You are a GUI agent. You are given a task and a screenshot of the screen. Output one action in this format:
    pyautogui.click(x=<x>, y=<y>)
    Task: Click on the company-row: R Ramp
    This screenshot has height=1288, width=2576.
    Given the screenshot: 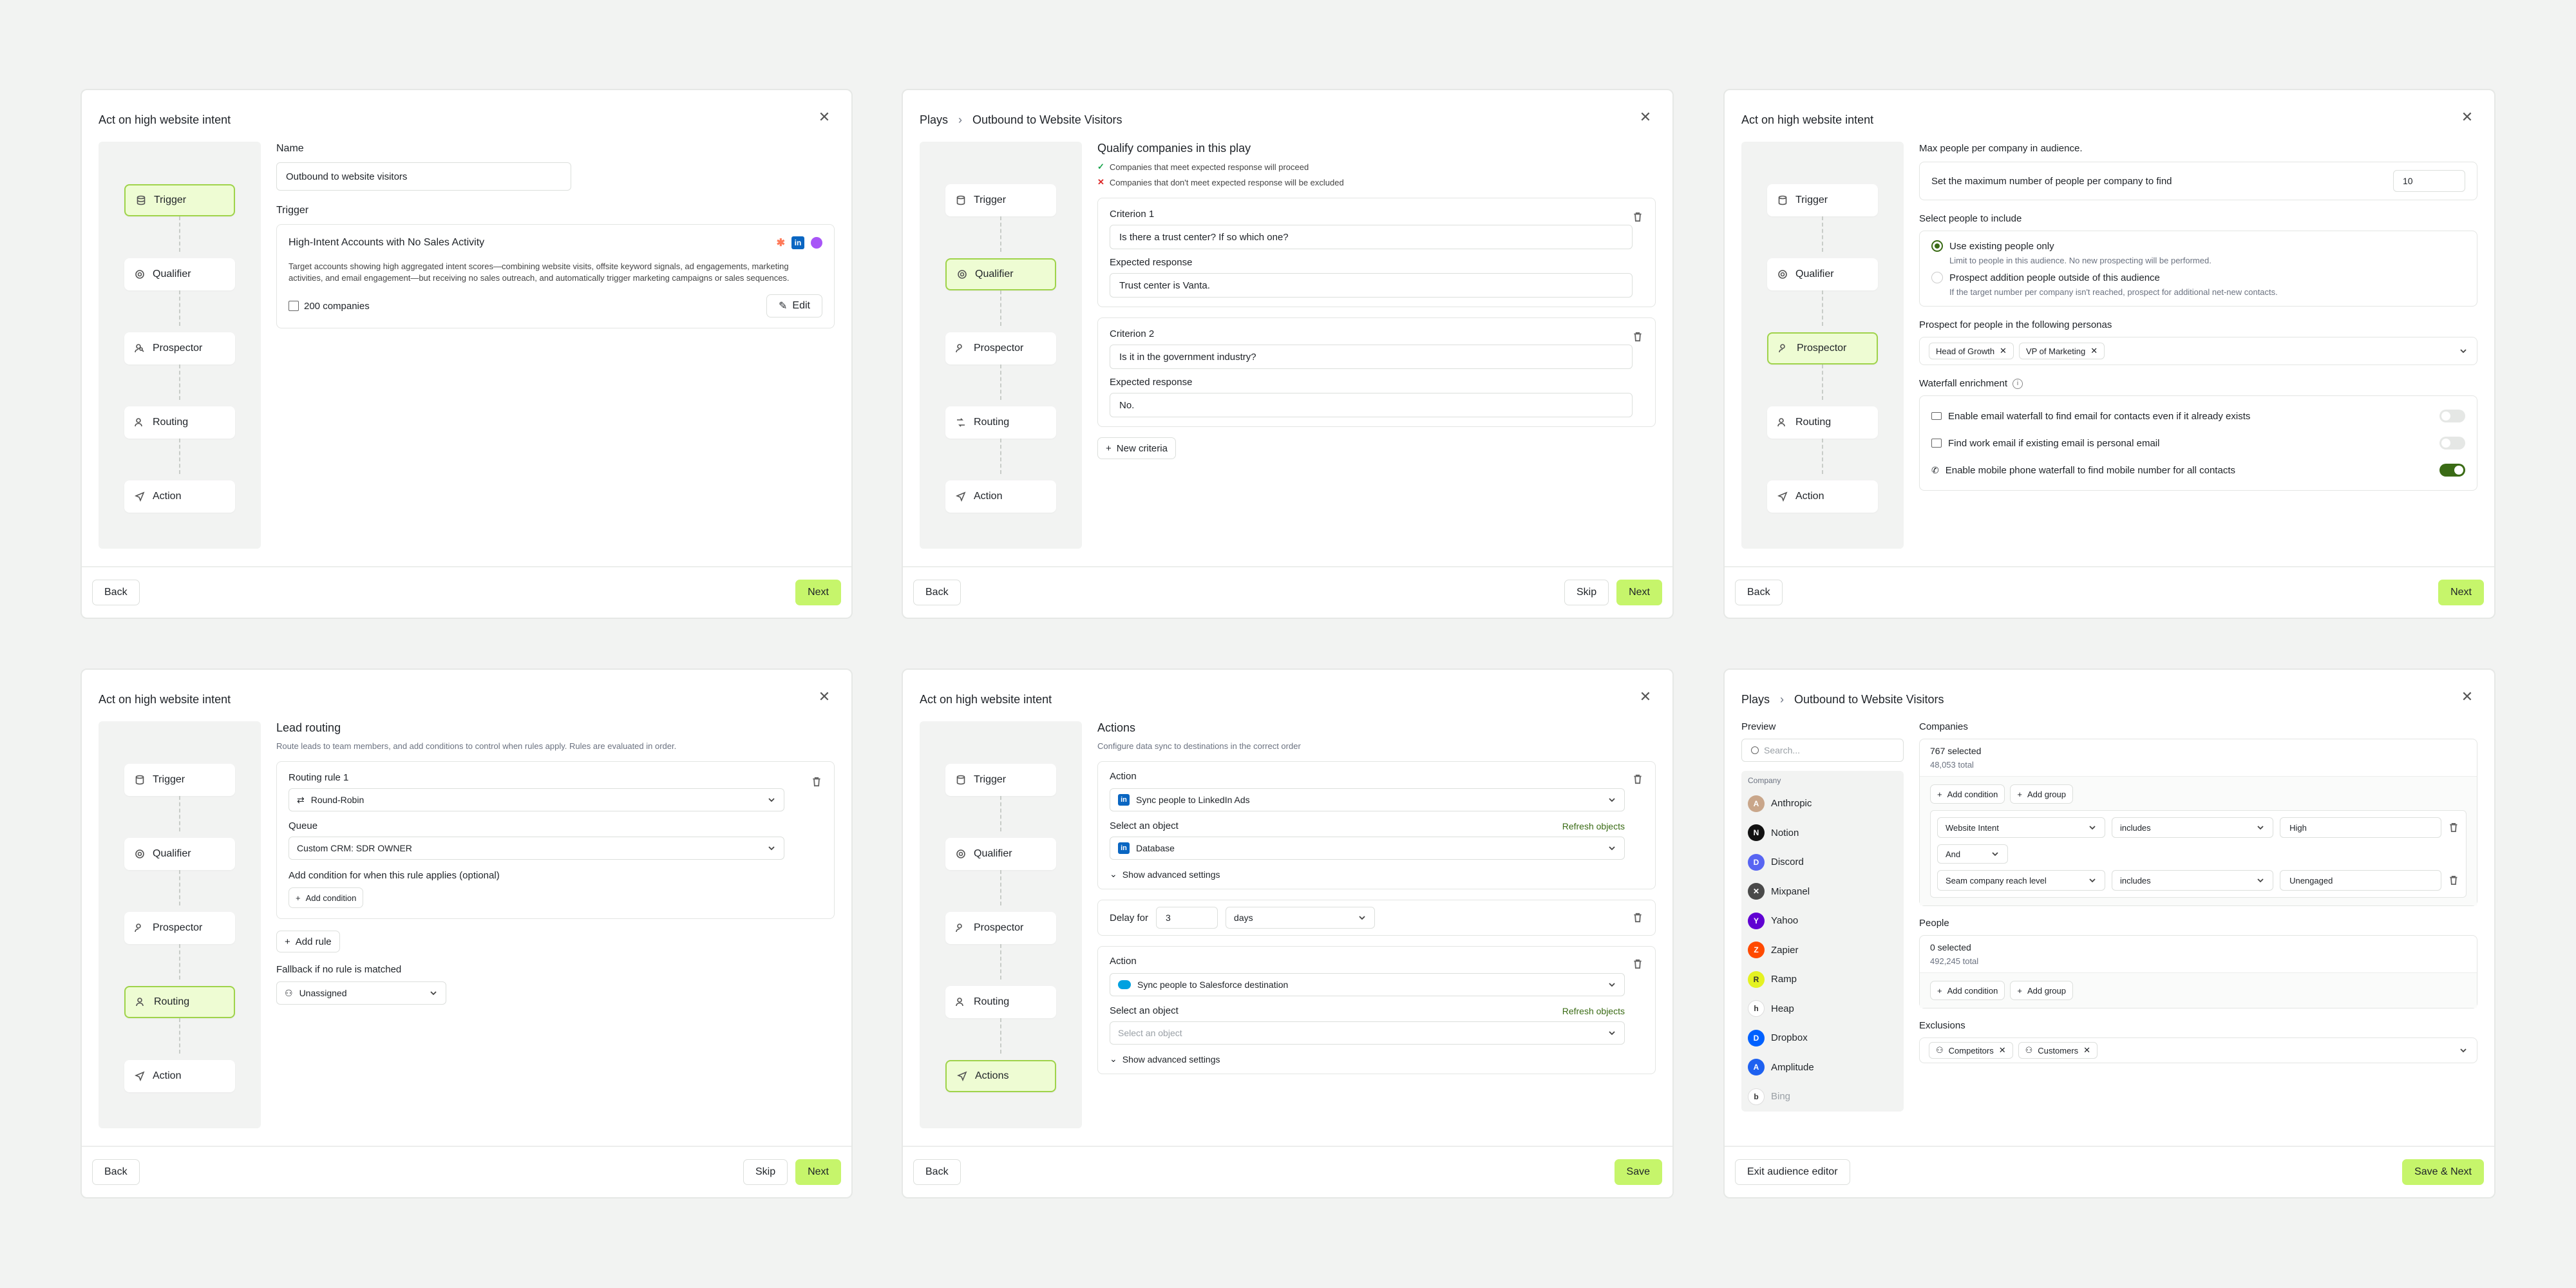 What is the action you would take?
    pyautogui.click(x=1822, y=979)
    